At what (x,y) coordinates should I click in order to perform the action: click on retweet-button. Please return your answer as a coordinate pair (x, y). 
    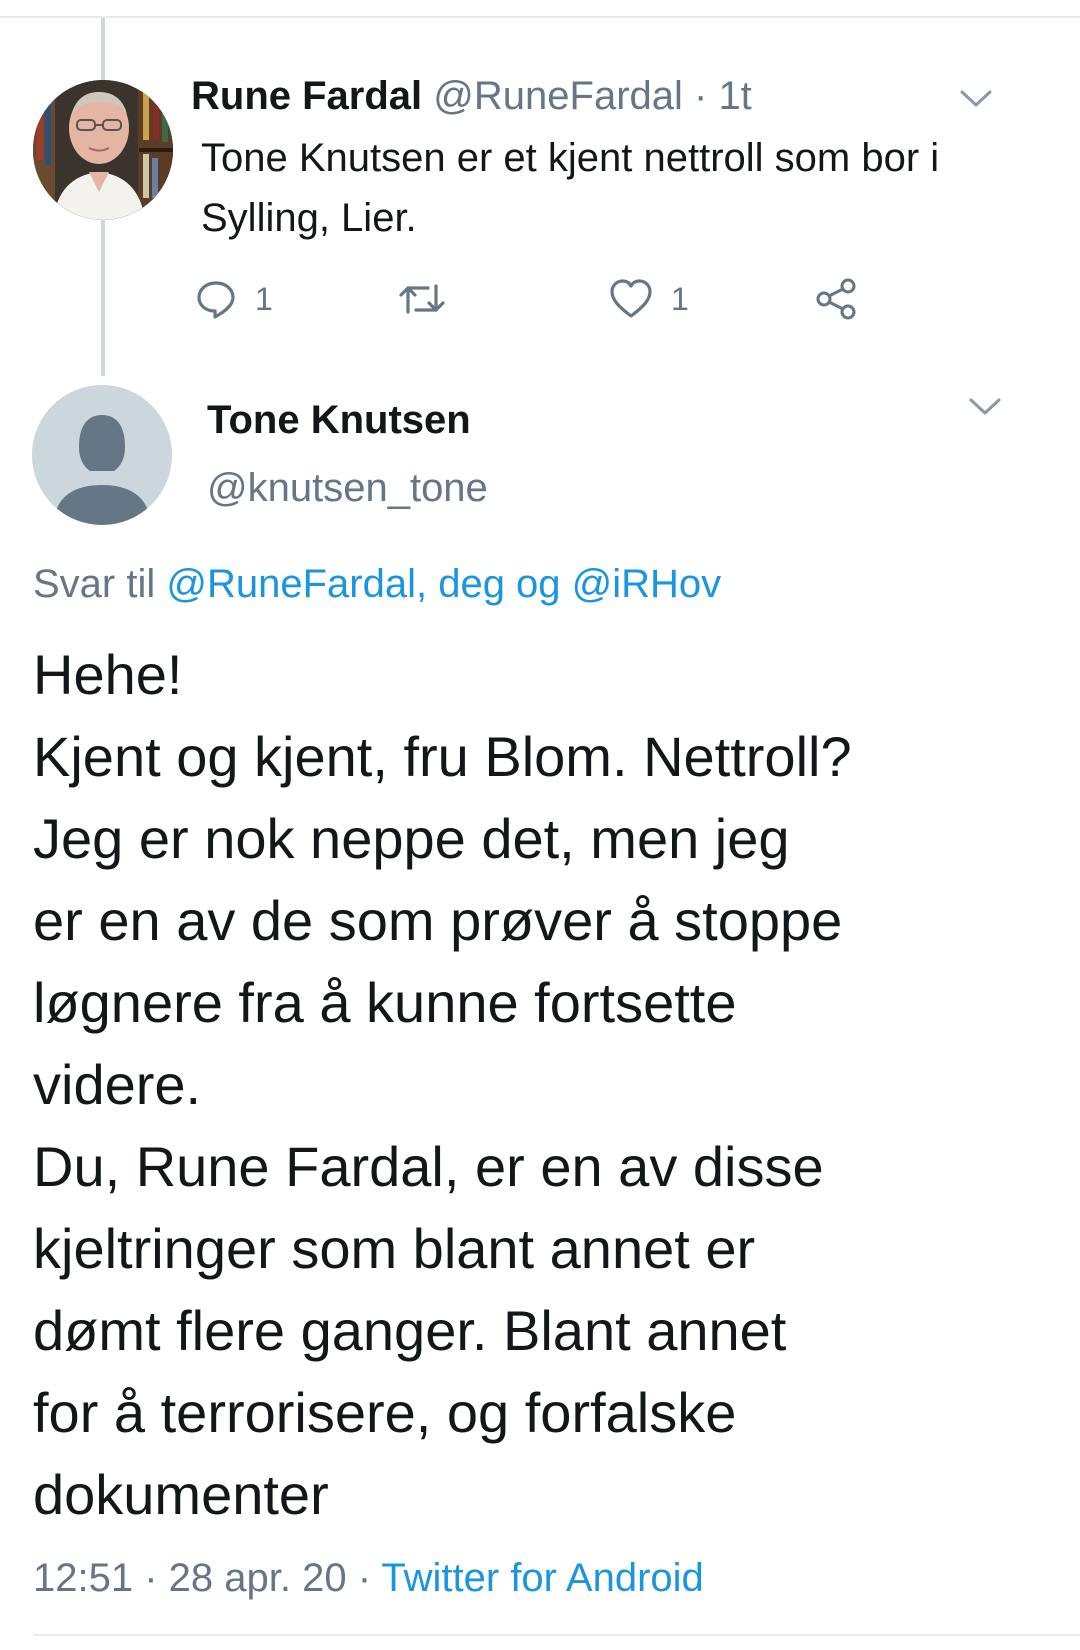
    Looking at the image, I should click on (422, 299).